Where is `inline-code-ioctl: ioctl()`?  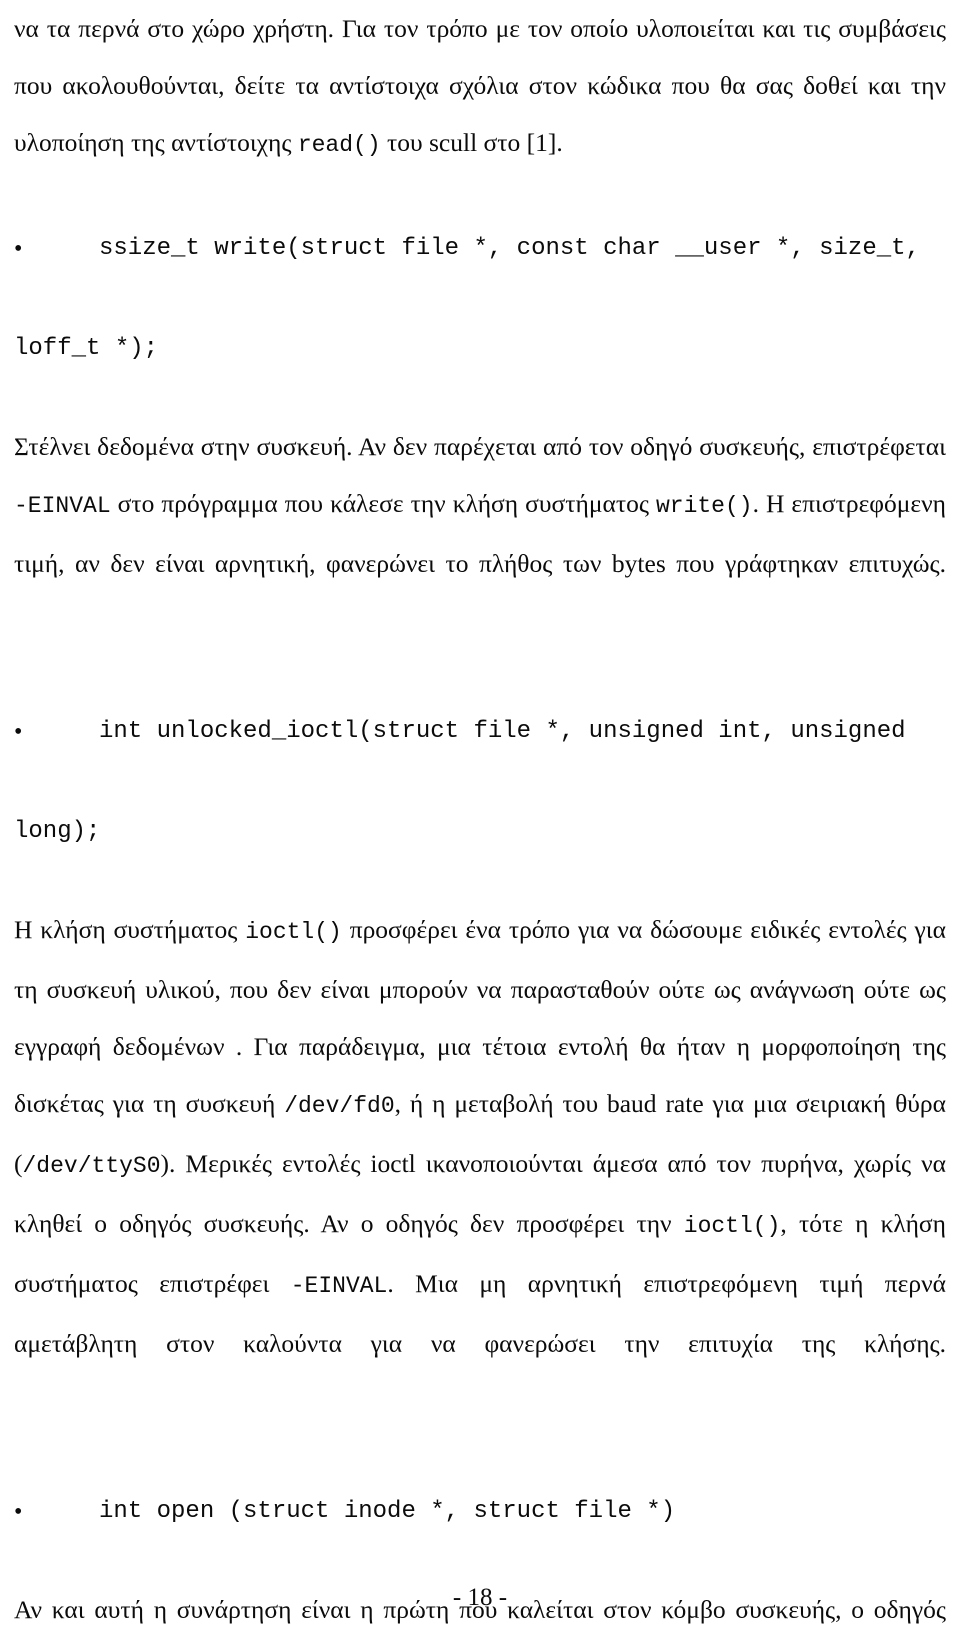 inline-code-ioctl: ioctl() is located at coordinates (293, 932).